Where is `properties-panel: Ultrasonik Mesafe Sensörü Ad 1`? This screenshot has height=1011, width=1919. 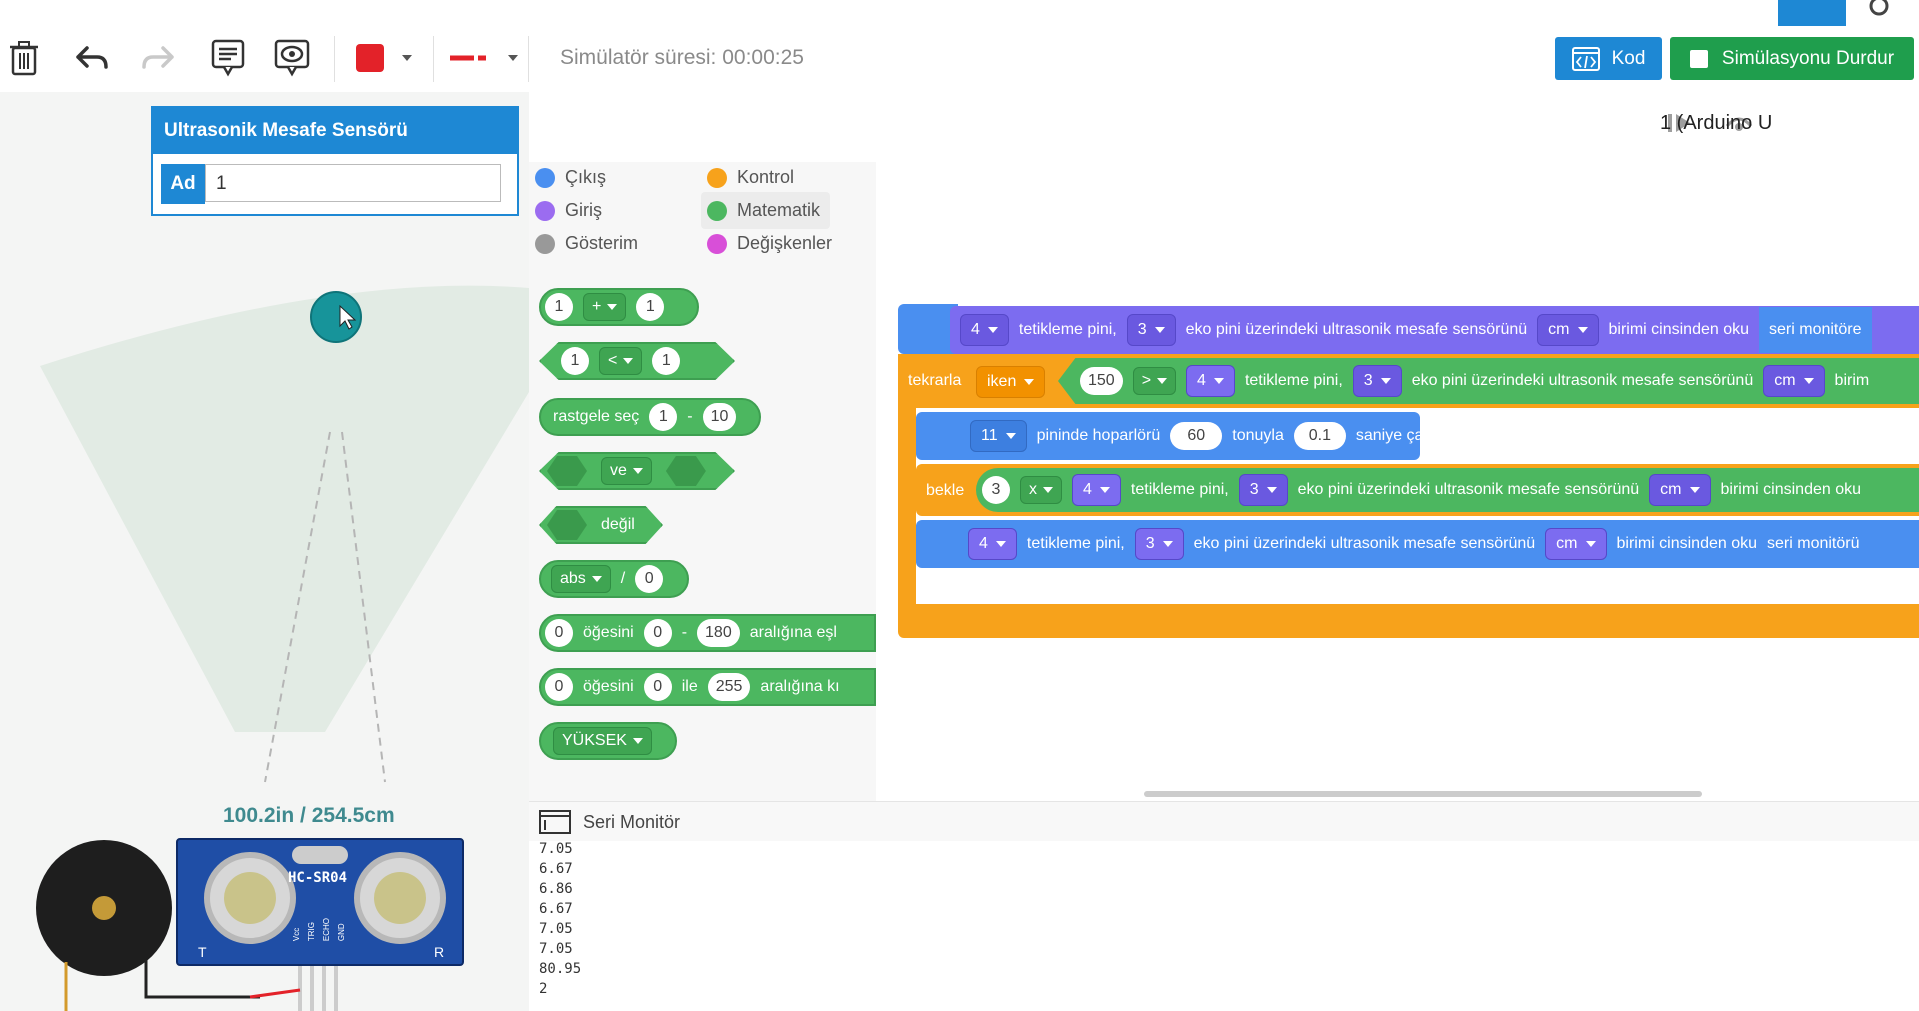
properties-panel: Ultrasonik Mesafe Sensörü Ad 1 is located at coordinates (335, 161).